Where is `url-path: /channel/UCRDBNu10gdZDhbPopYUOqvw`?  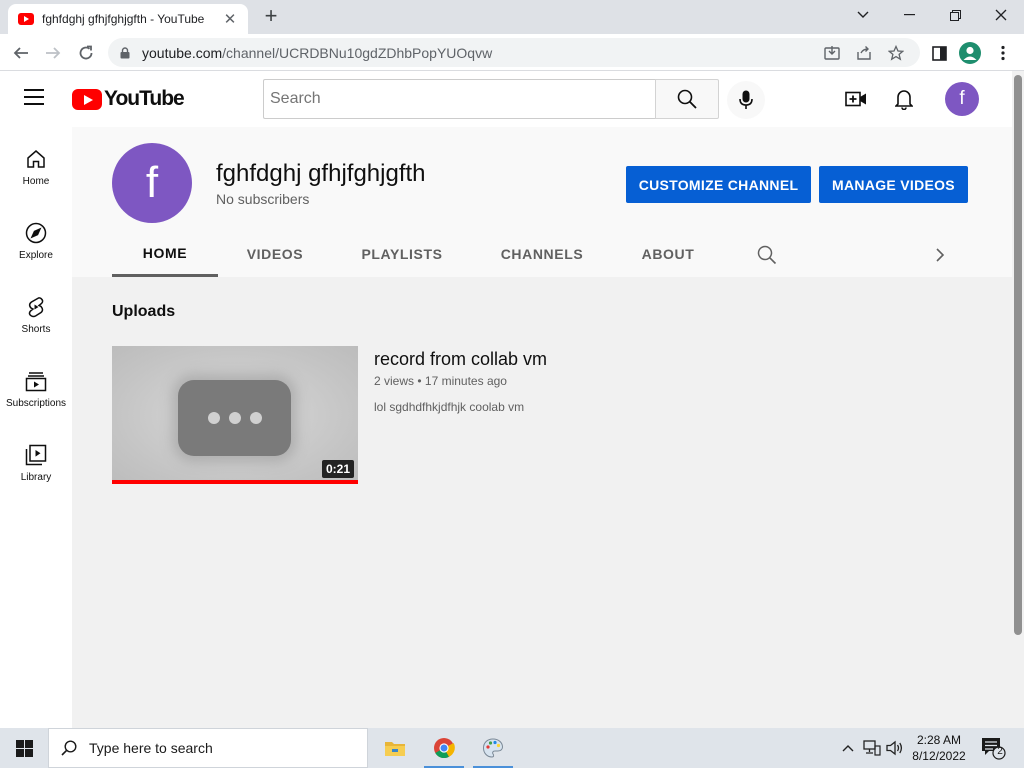 url-path: /channel/UCRDBNu10gdZDhbPopYUOqvw is located at coordinates (357, 52).